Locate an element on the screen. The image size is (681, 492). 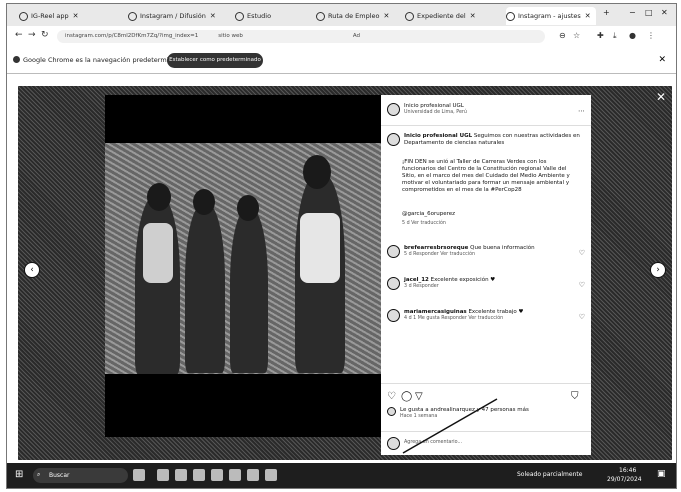
caption-hashtag: @garcia_6oruperez is located at coordinates (428, 214).